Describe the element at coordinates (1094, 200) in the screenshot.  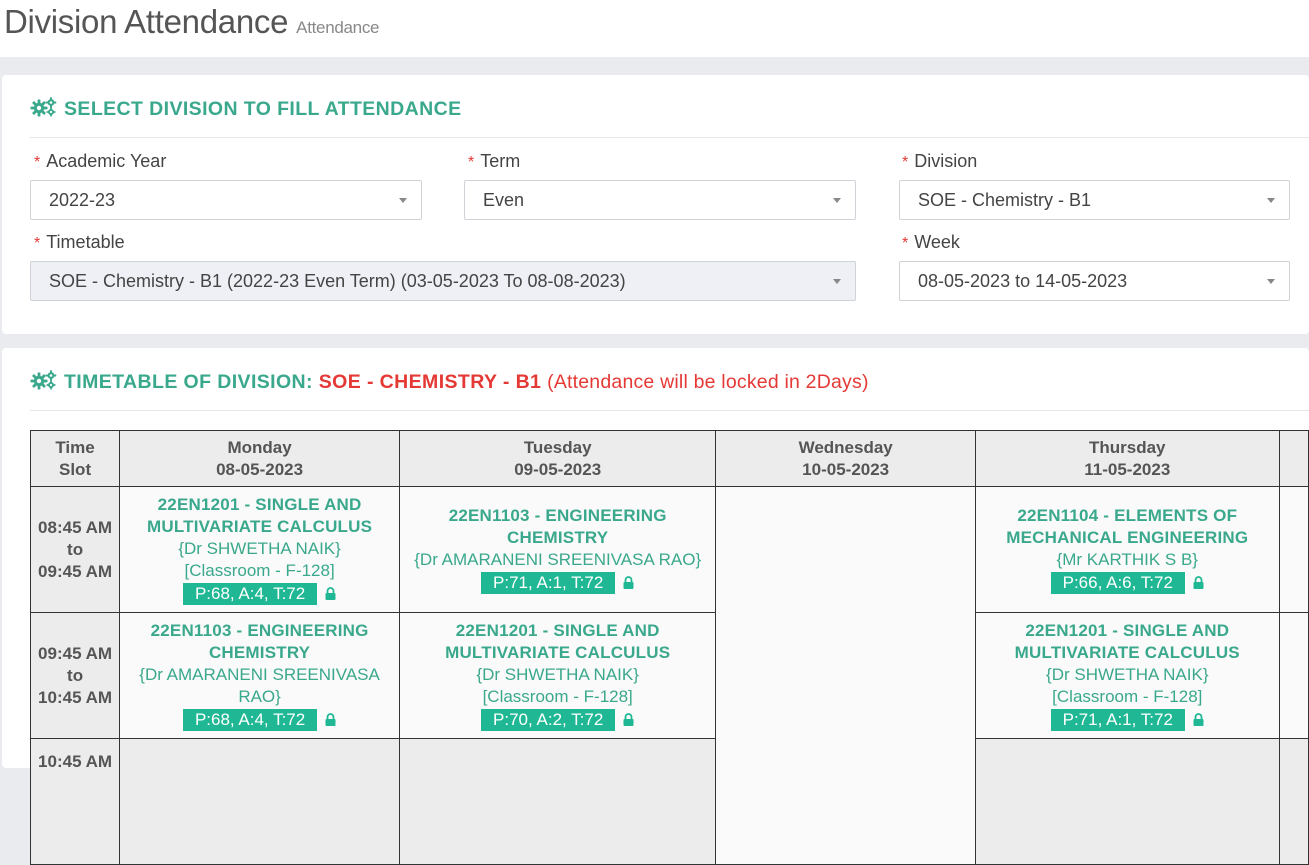
I see `division-select: SOE - Chemistry - B1` at that location.